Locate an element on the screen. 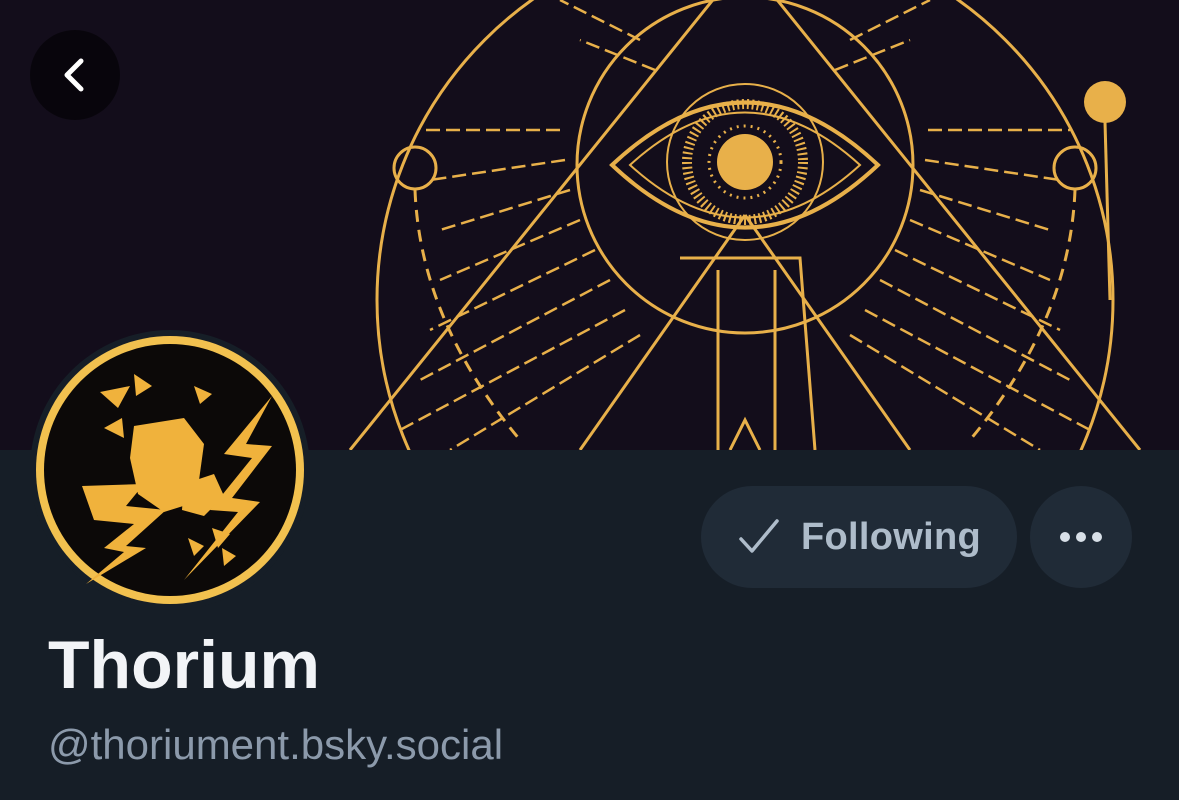  following-button: Following is located at coordinates (859, 537).